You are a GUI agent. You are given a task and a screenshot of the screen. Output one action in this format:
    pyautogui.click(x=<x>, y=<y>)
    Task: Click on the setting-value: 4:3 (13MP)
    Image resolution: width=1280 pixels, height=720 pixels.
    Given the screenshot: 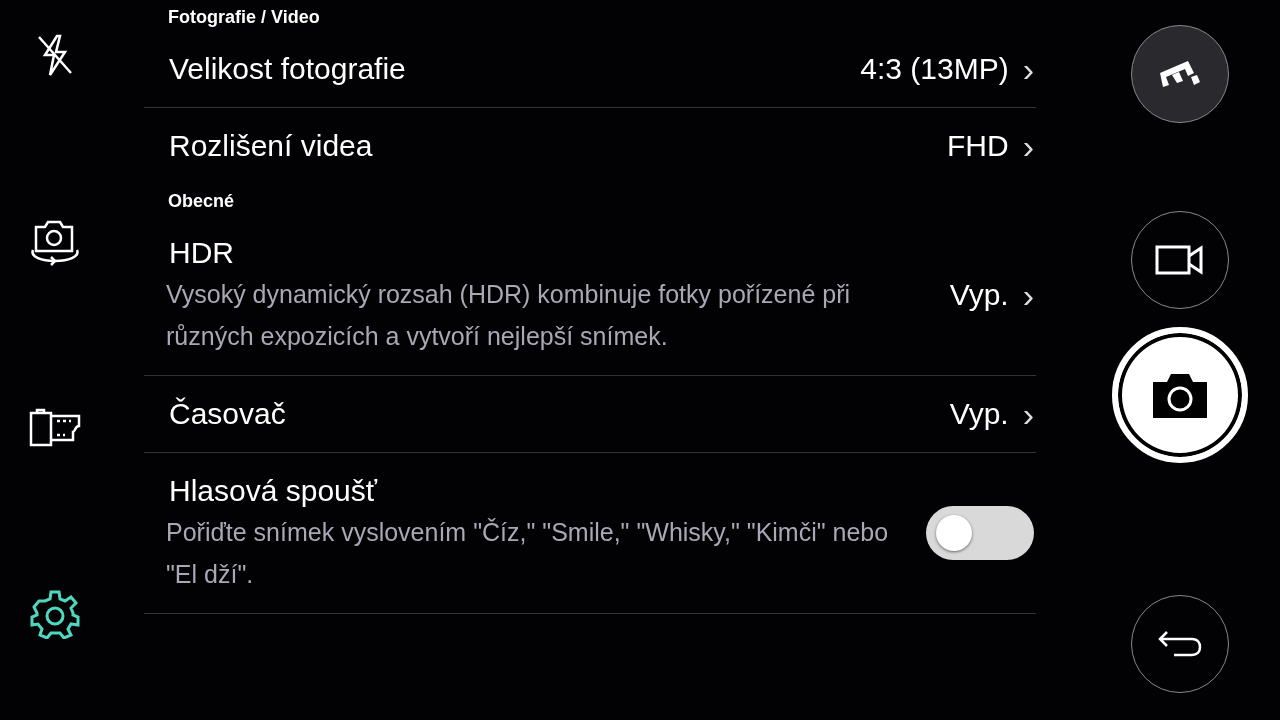 What is the action you would take?
    pyautogui.click(x=934, y=69)
    